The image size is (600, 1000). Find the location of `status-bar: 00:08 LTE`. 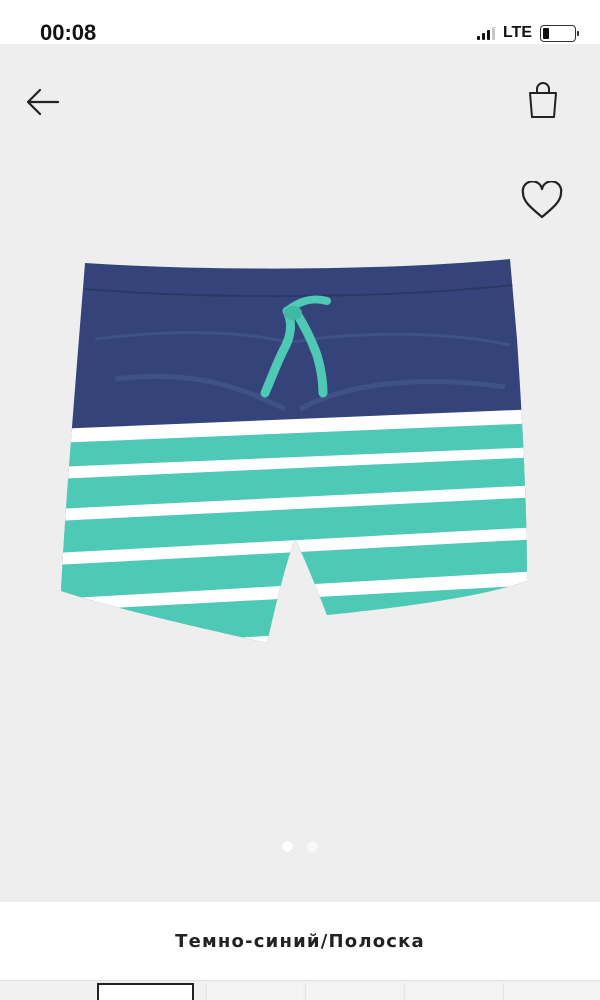

status-bar: 00:08 LTE is located at coordinates (300, 22).